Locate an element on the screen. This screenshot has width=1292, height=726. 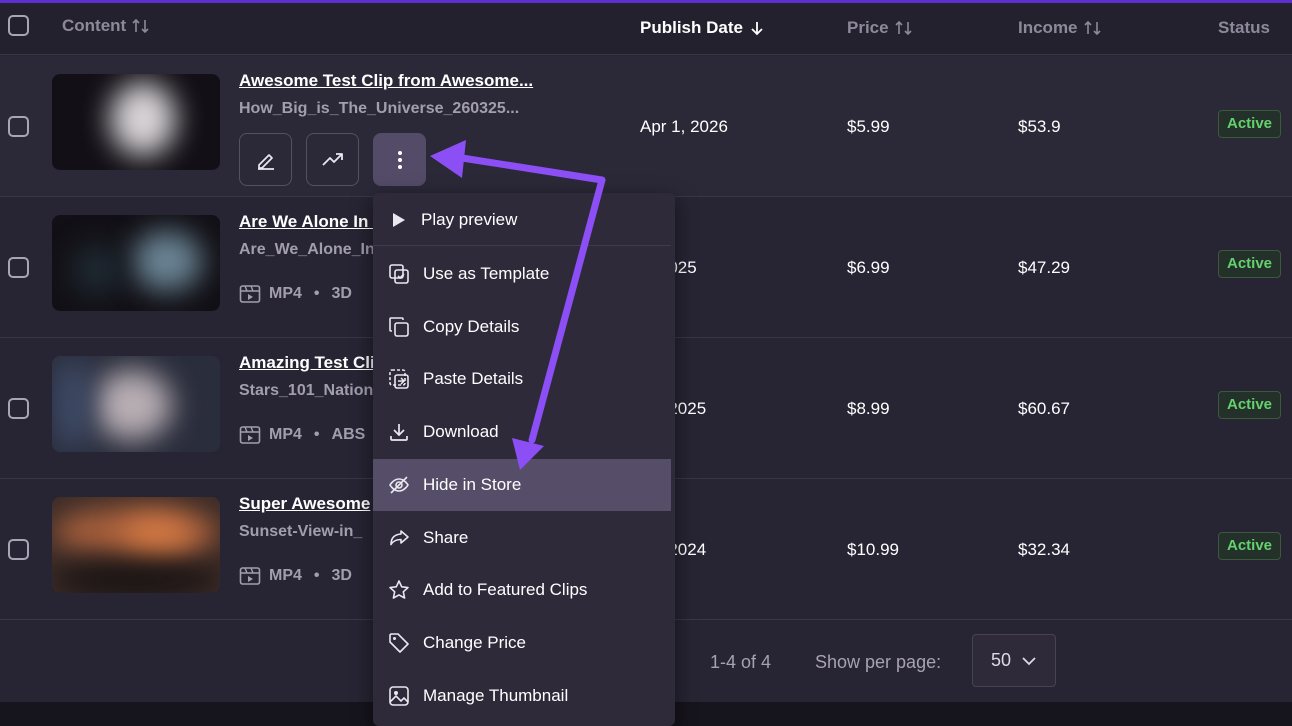
arrow-down-icon is located at coordinates (757, 29).